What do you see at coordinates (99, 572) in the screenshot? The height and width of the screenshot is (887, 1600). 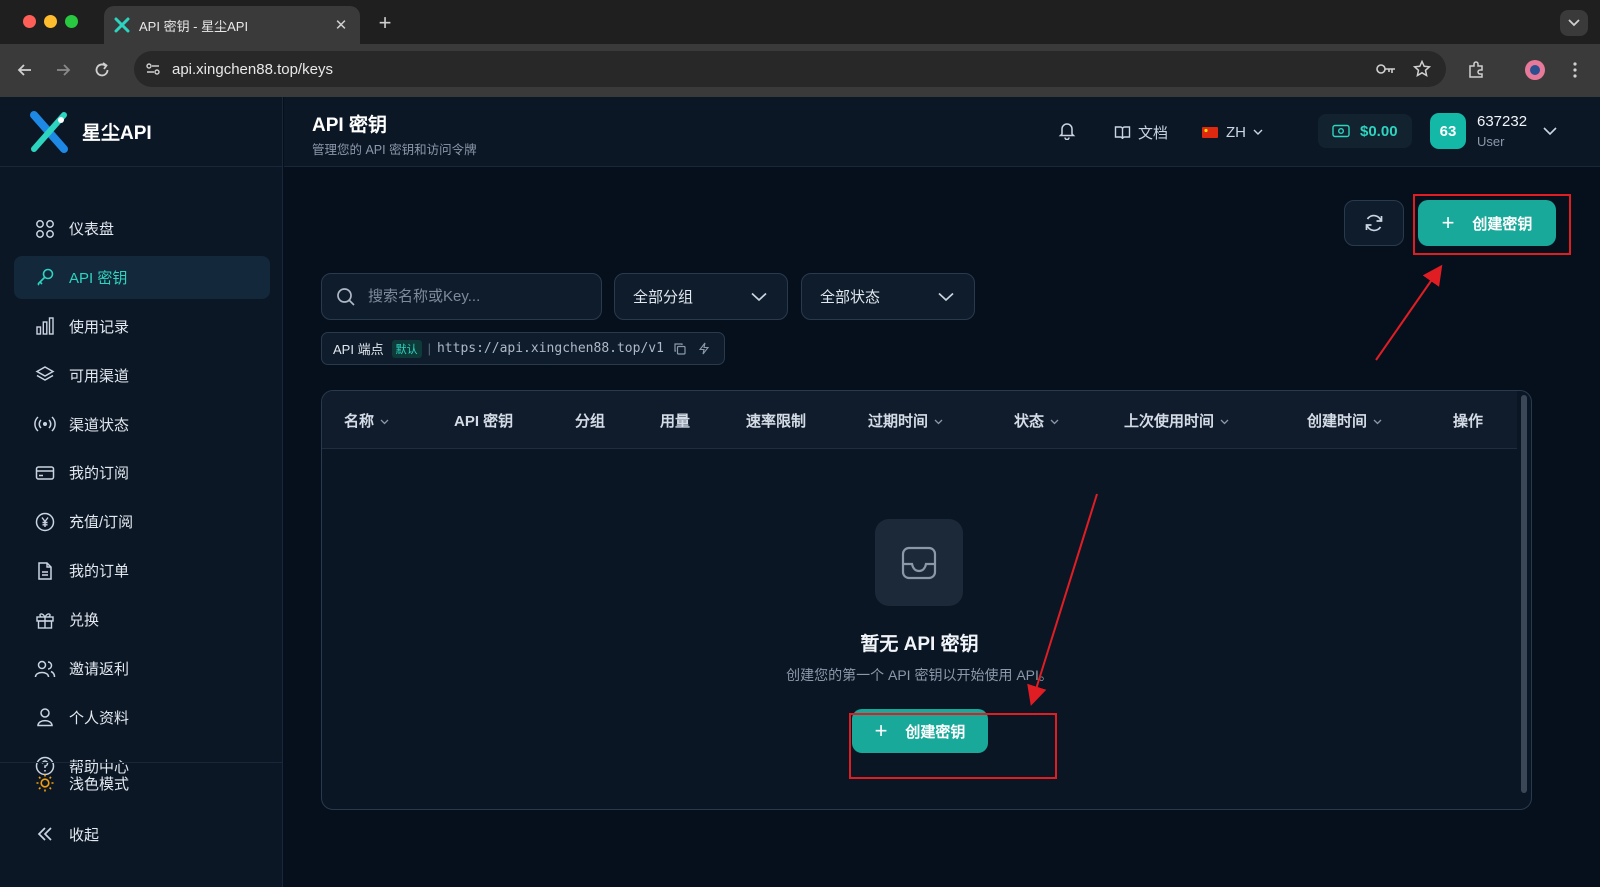 I see `sidebar-item-label: 我的订单` at bounding box center [99, 572].